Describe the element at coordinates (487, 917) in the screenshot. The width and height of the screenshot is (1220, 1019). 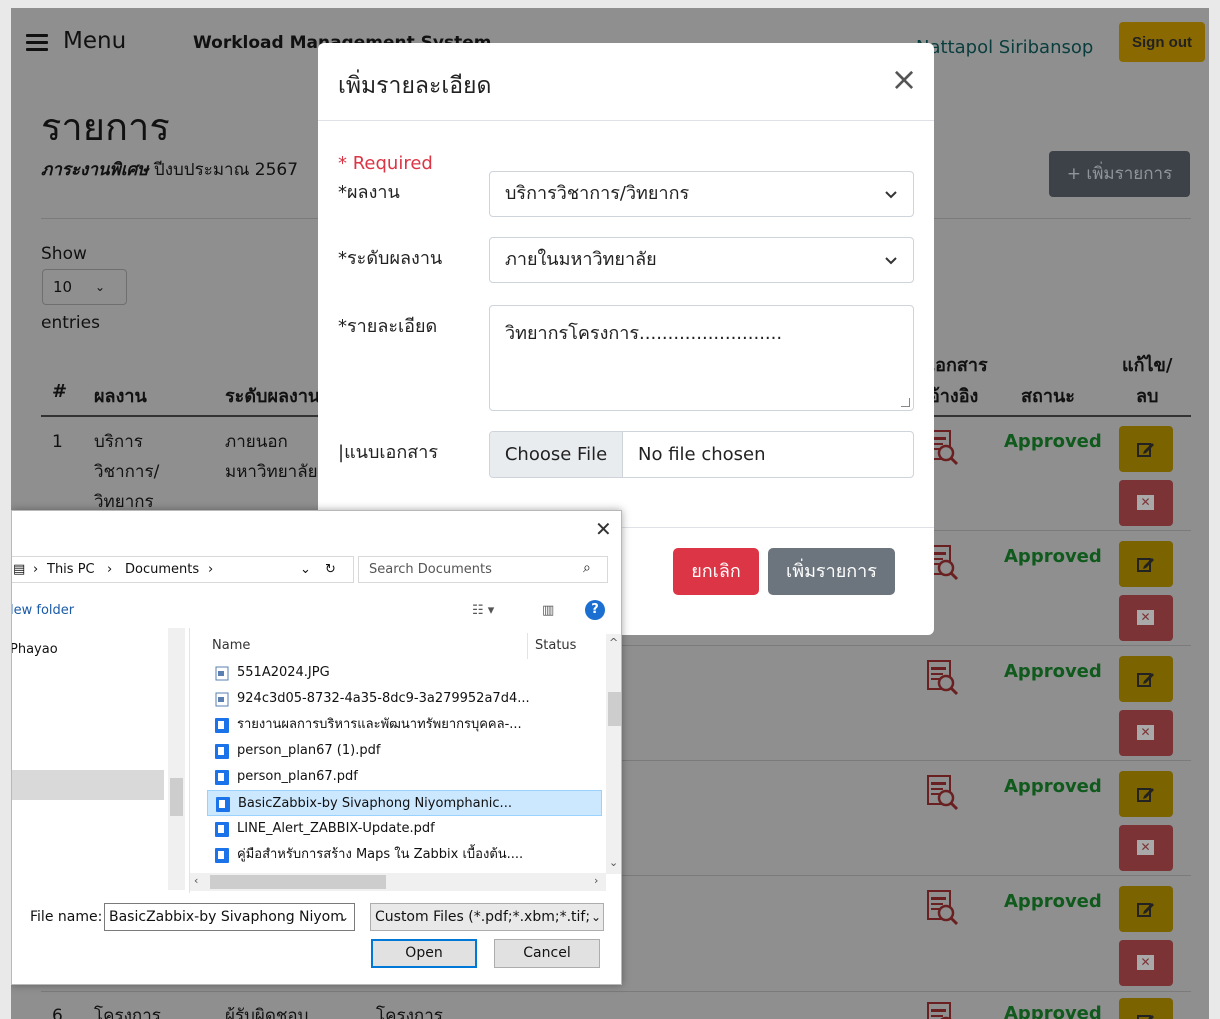
I see `file-type-filter: Custom Files (*.pdf;*.xbm;*.tif;* ⌄` at that location.